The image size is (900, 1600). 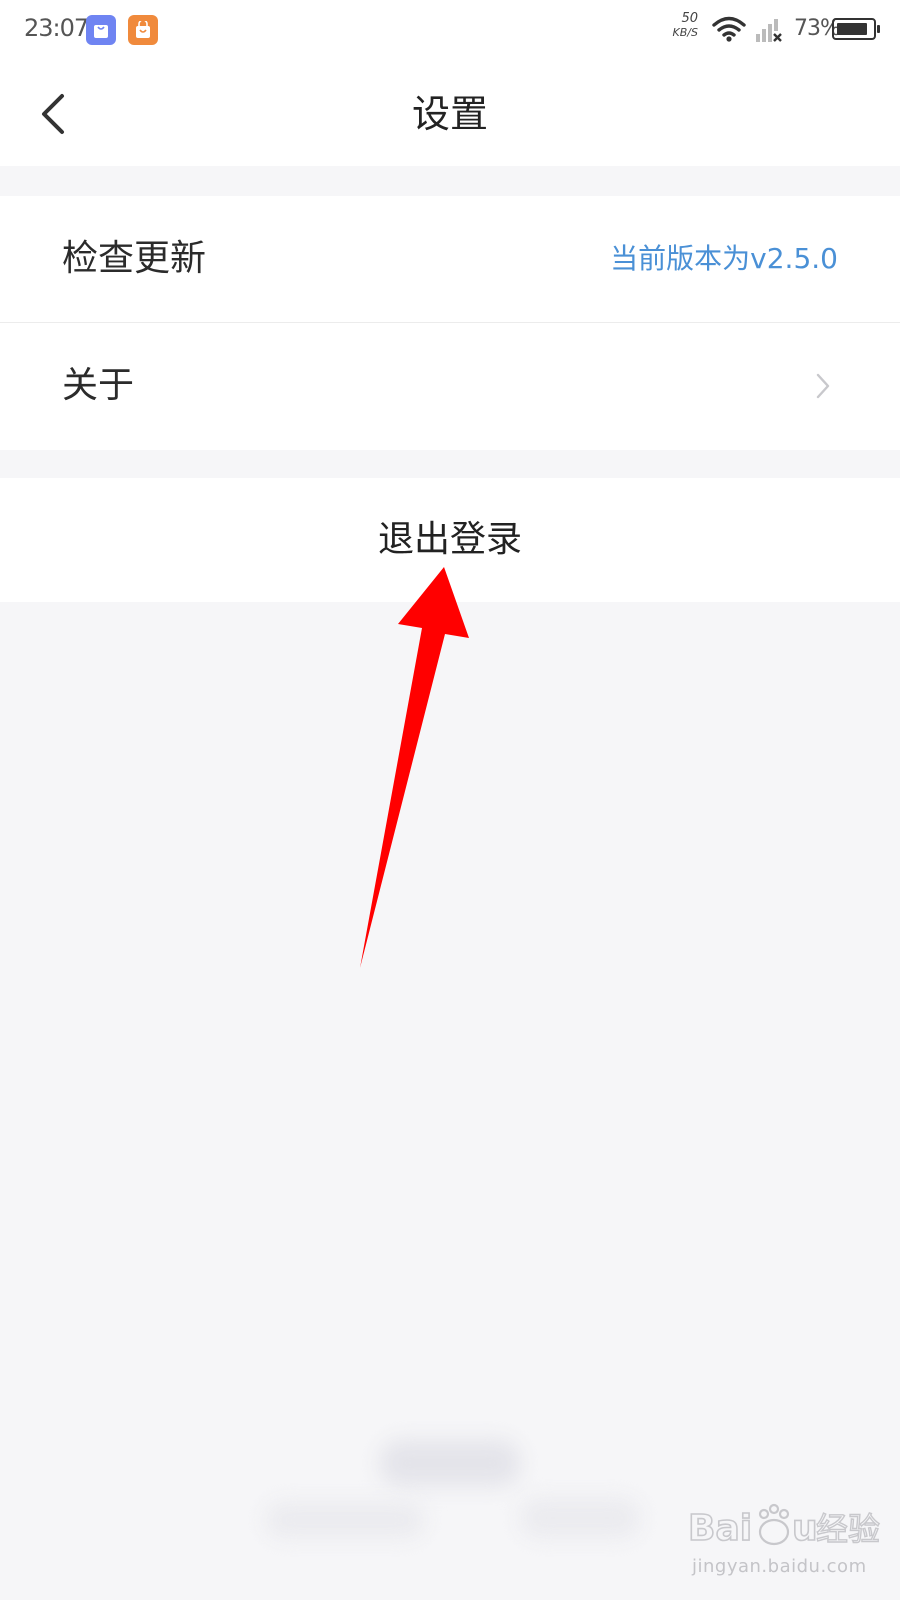 I want to click on chevron-right-icon, so click(x=823, y=386).